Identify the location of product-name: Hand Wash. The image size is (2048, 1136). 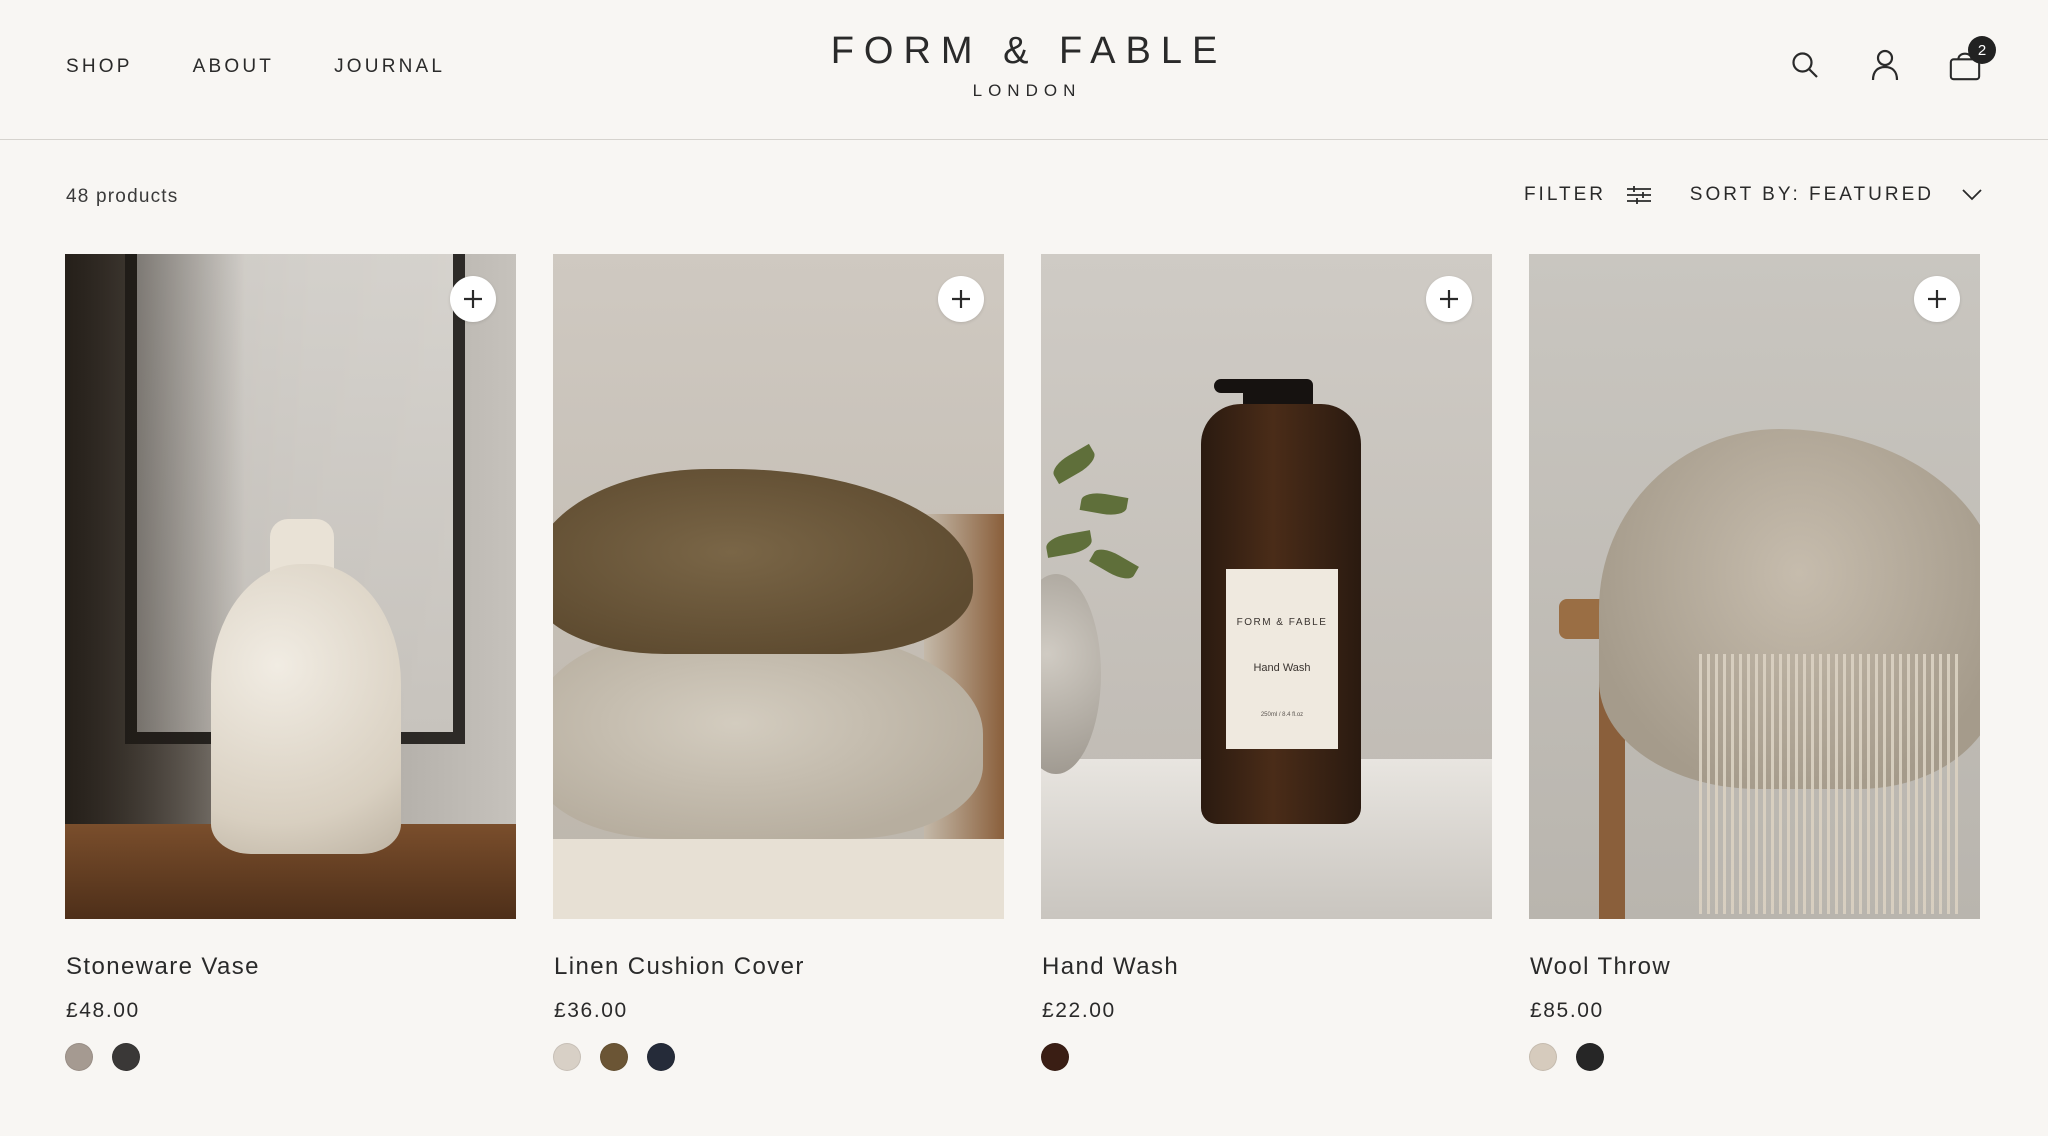
(1266, 967).